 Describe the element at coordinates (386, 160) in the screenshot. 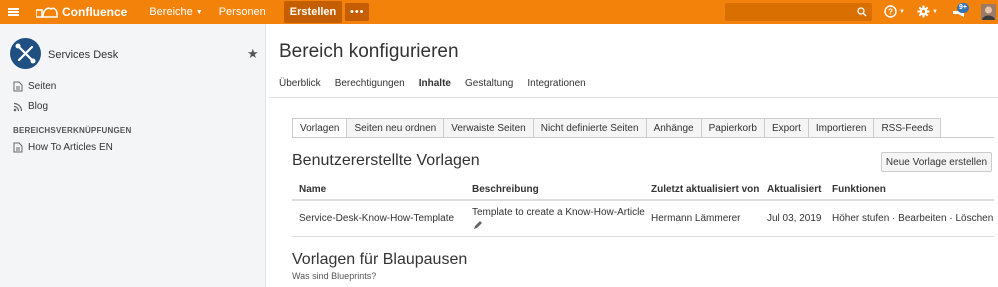

I see `user-templates-heading: Benutzererstellte Vorlagen` at that location.